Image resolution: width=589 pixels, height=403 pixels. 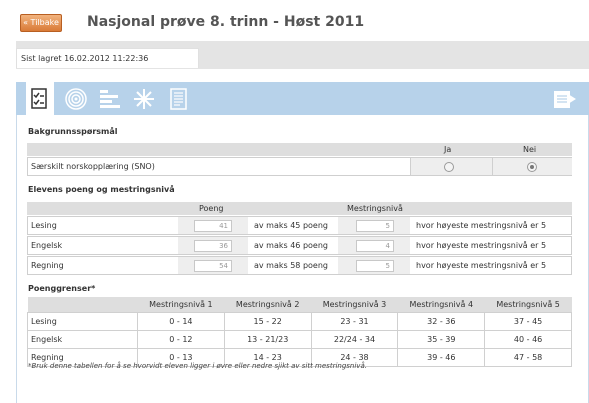 What do you see at coordinates (82, 321) in the screenshot?
I see `limits-subject: Lesing` at bounding box center [82, 321].